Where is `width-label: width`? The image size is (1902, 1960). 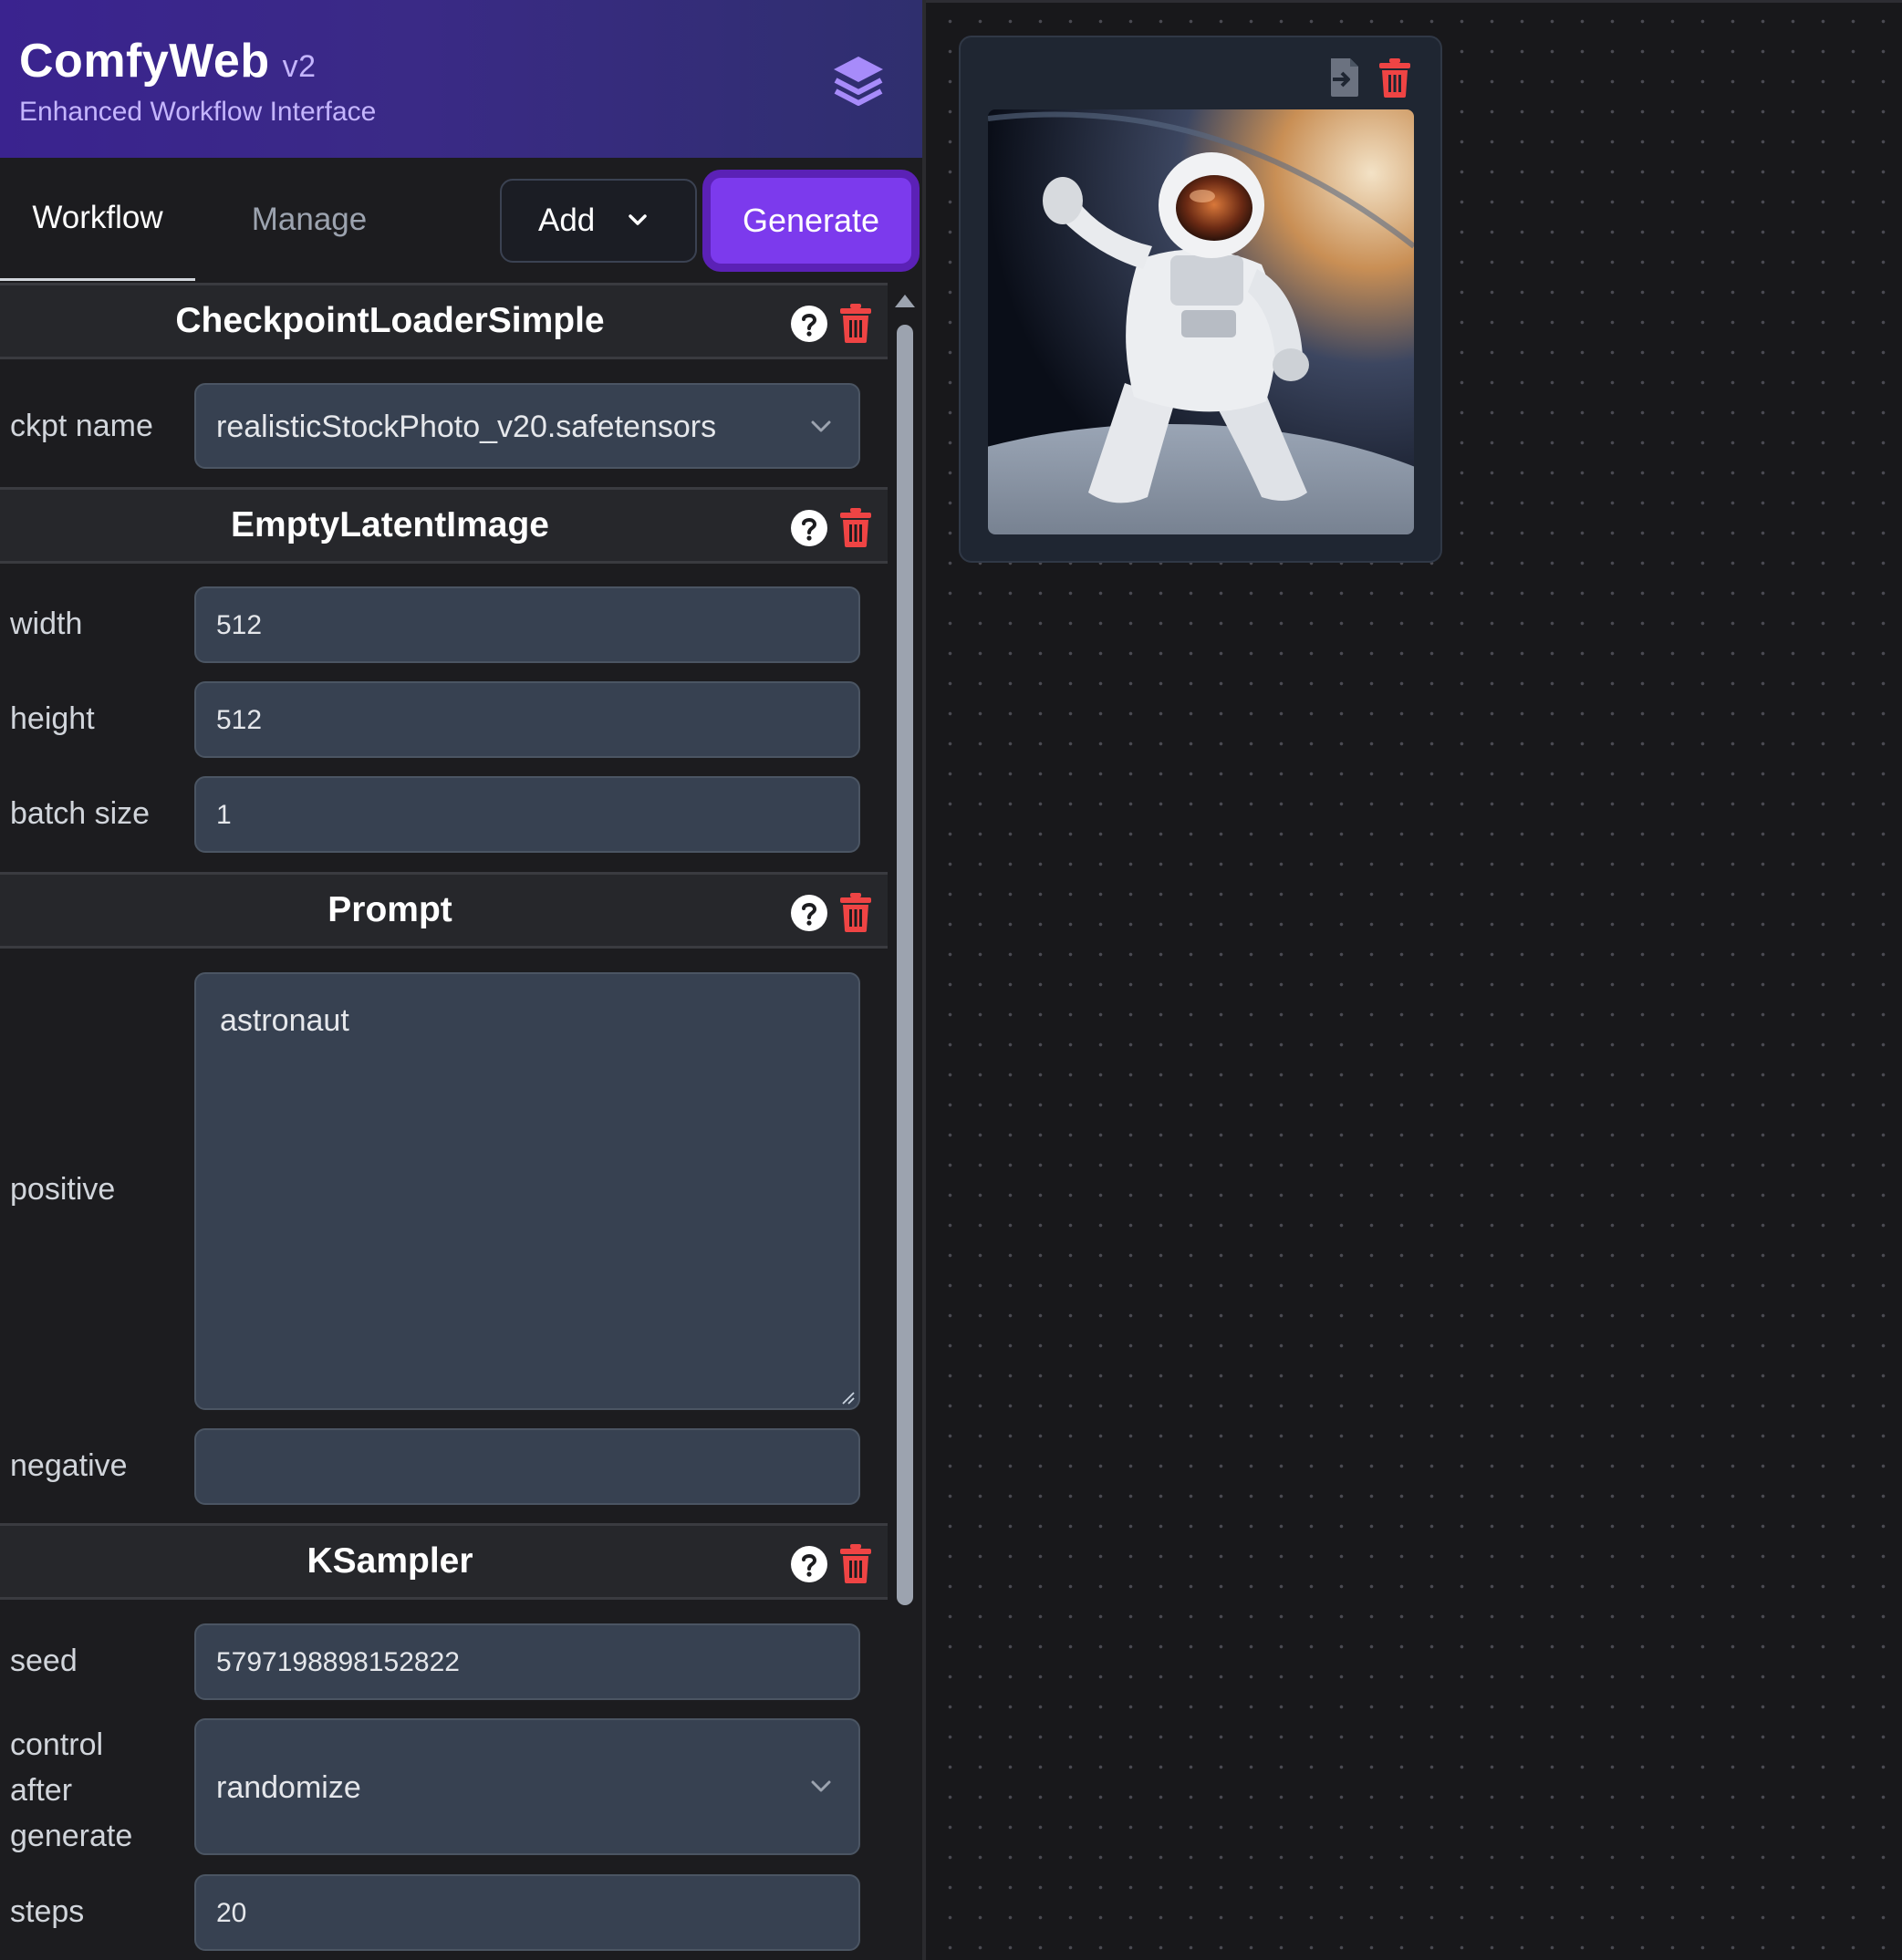
width-label: width is located at coordinates (46, 624).